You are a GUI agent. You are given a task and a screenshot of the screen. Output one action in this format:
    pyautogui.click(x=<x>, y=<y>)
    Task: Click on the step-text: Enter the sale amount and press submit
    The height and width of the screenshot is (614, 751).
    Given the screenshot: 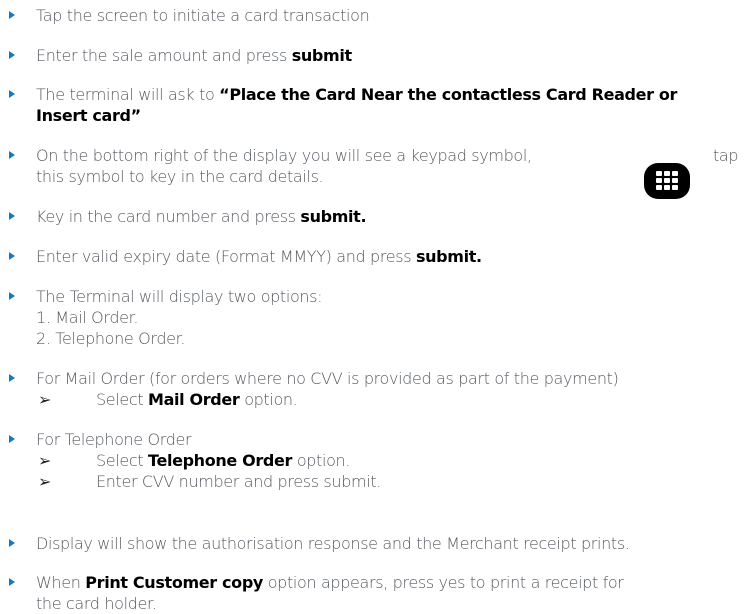 What is the action you would take?
    pyautogui.click(x=194, y=55)
    